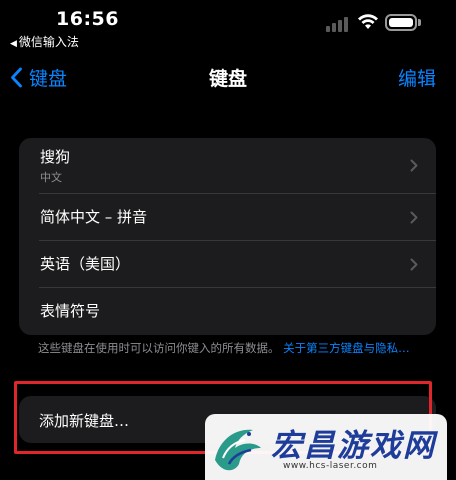 The width and height of the screenshot is (456, 480). Describe the element at coordinates (238, 450) in the screenshot. I see `dragon-logo-icon` at that location.